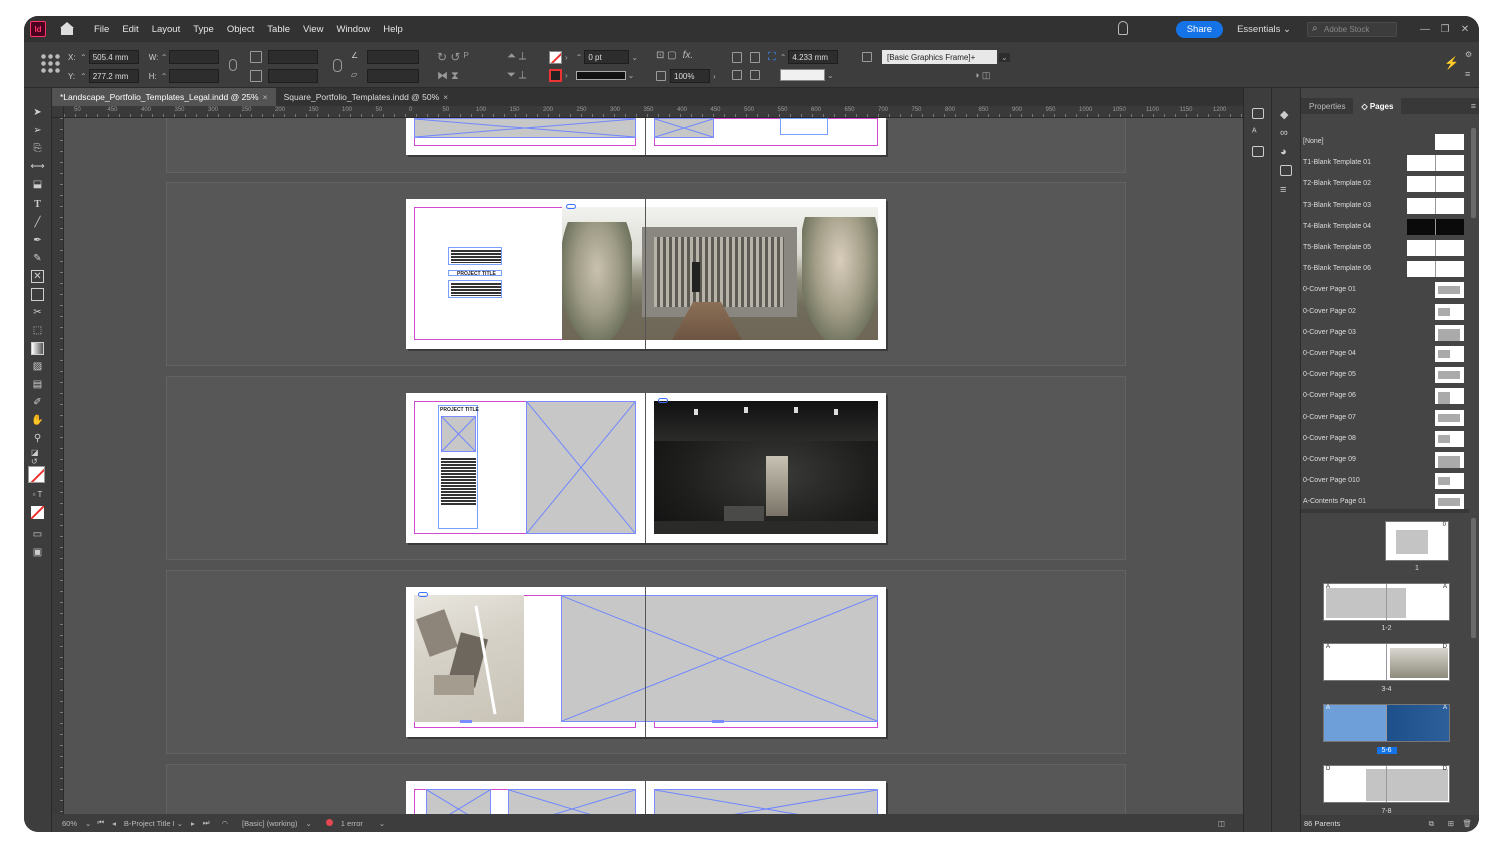  What do you see at coordinates (755, 75) in the screenshot?
I see `align-icon` at bounding box center [755, 75].